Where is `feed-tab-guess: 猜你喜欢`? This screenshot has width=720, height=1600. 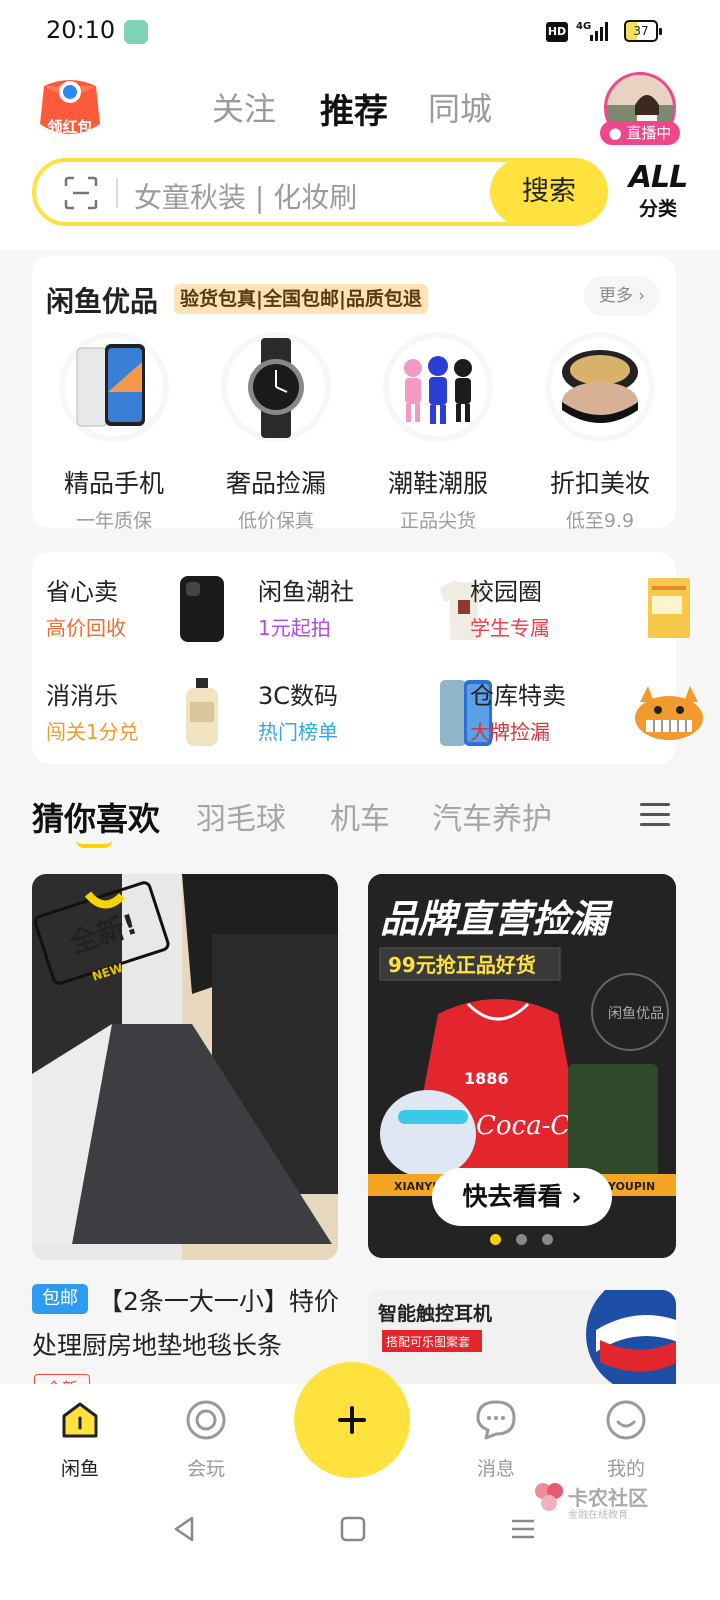
feed-tab-guess: 猜你喜欢 is located at coordinates (96, 817).